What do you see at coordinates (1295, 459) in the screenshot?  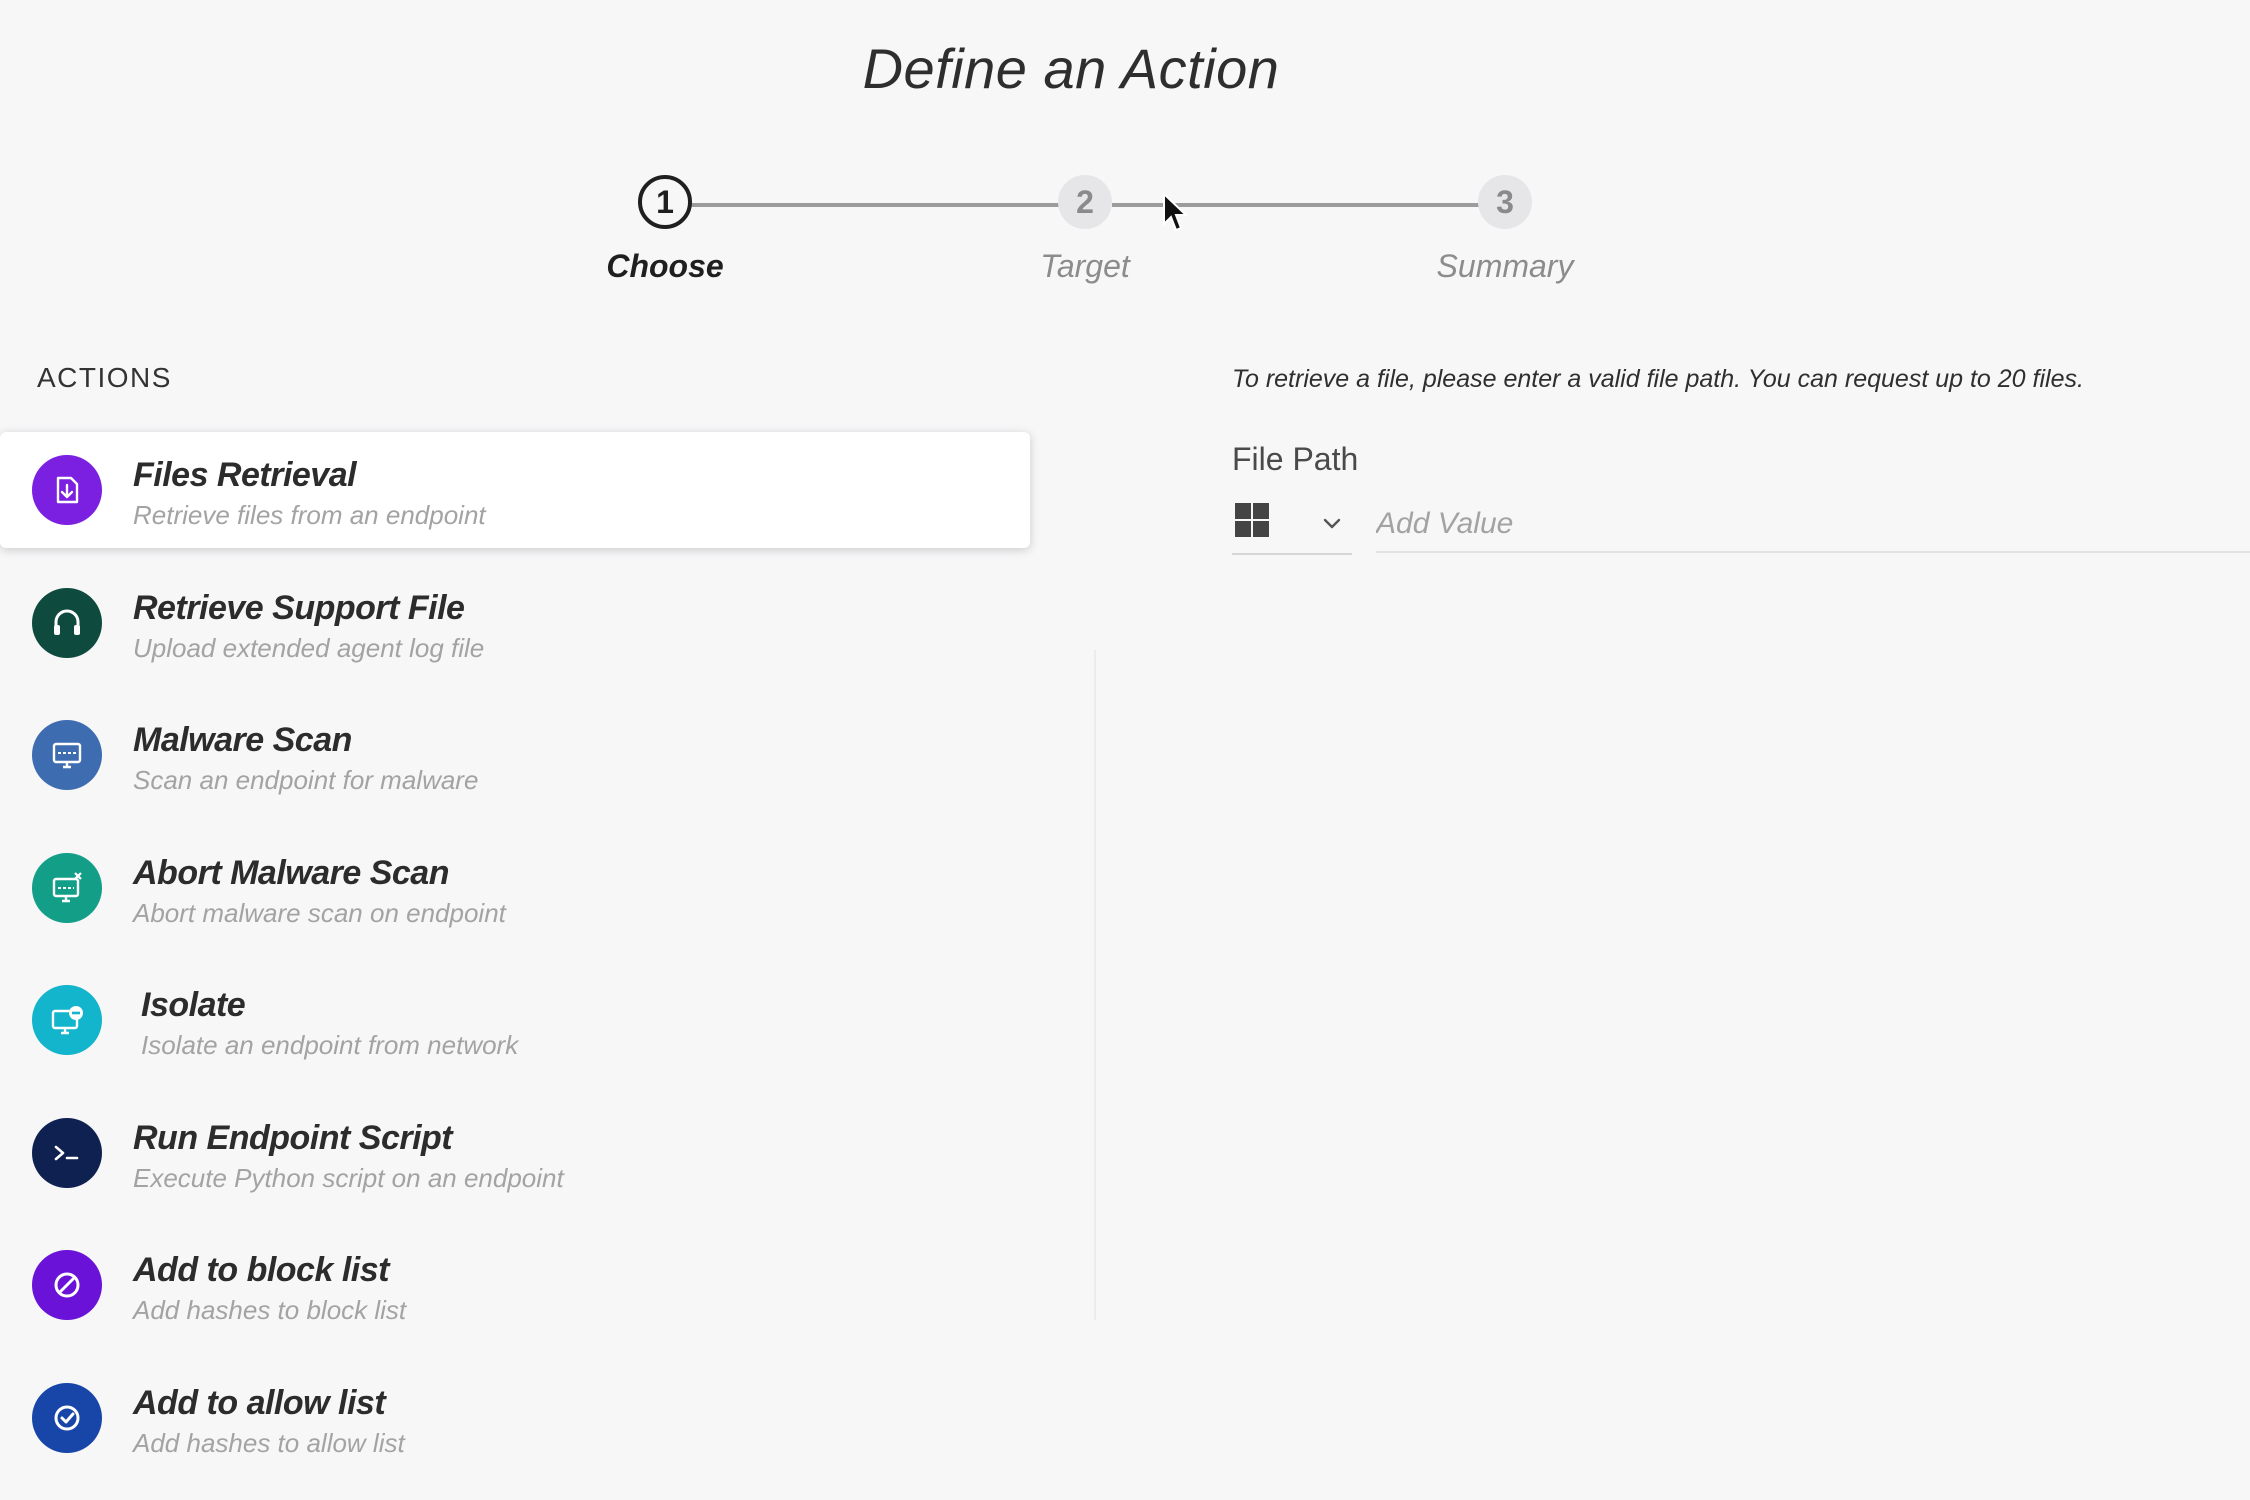 I see `file-path-label: File Path` at bounding box center [1295, 459].